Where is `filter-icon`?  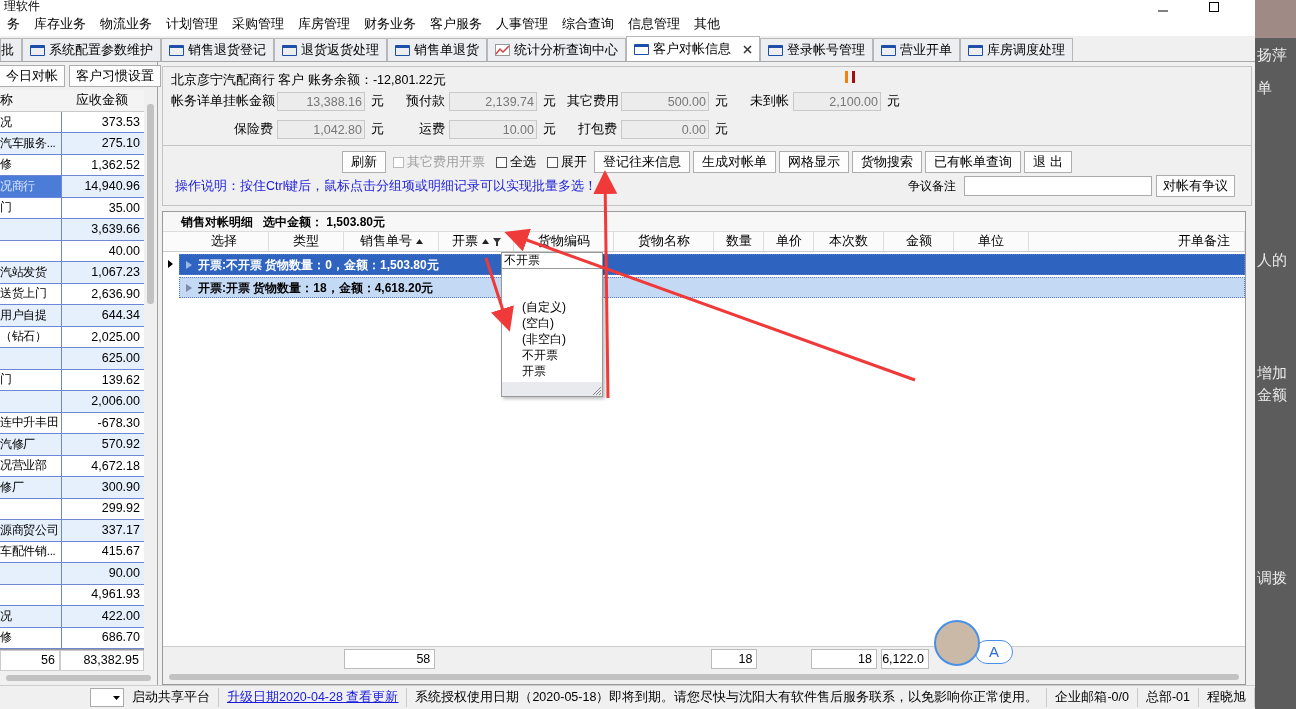
filter-icon is located at coordinates (496, 241).